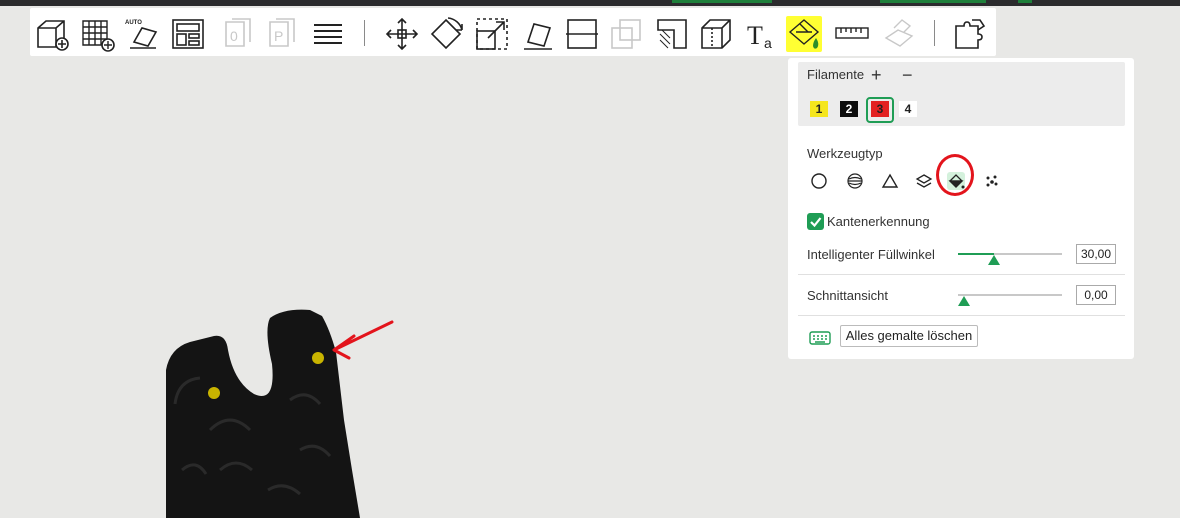 This screenshot has width=1180, height=518. What do you see at coordinates (1010, 295) in the screenshot?
I see `section-view-slider` at bounding box center [1010, 295].